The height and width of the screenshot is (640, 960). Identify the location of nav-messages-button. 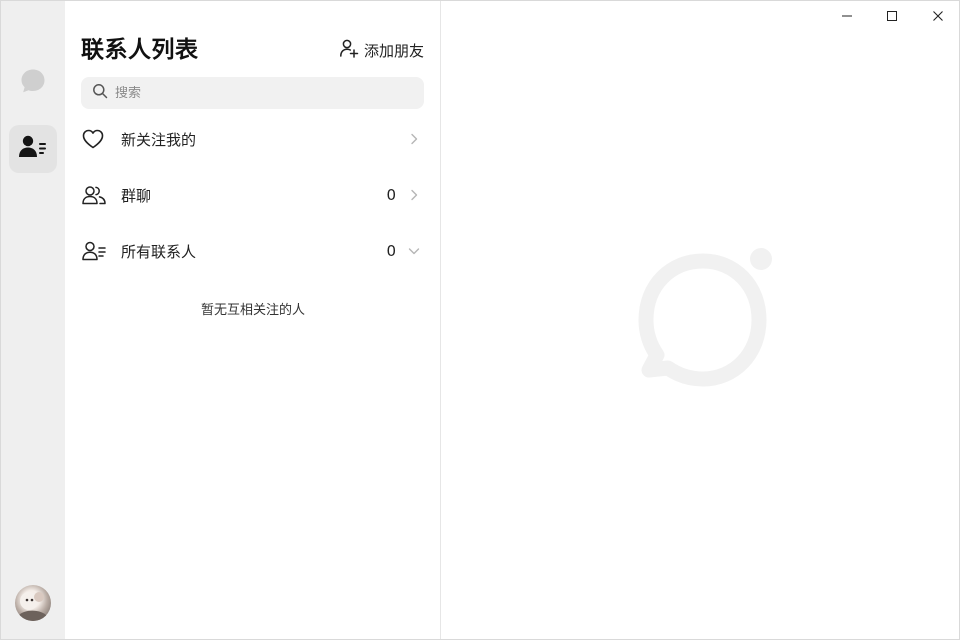
(33, 83).